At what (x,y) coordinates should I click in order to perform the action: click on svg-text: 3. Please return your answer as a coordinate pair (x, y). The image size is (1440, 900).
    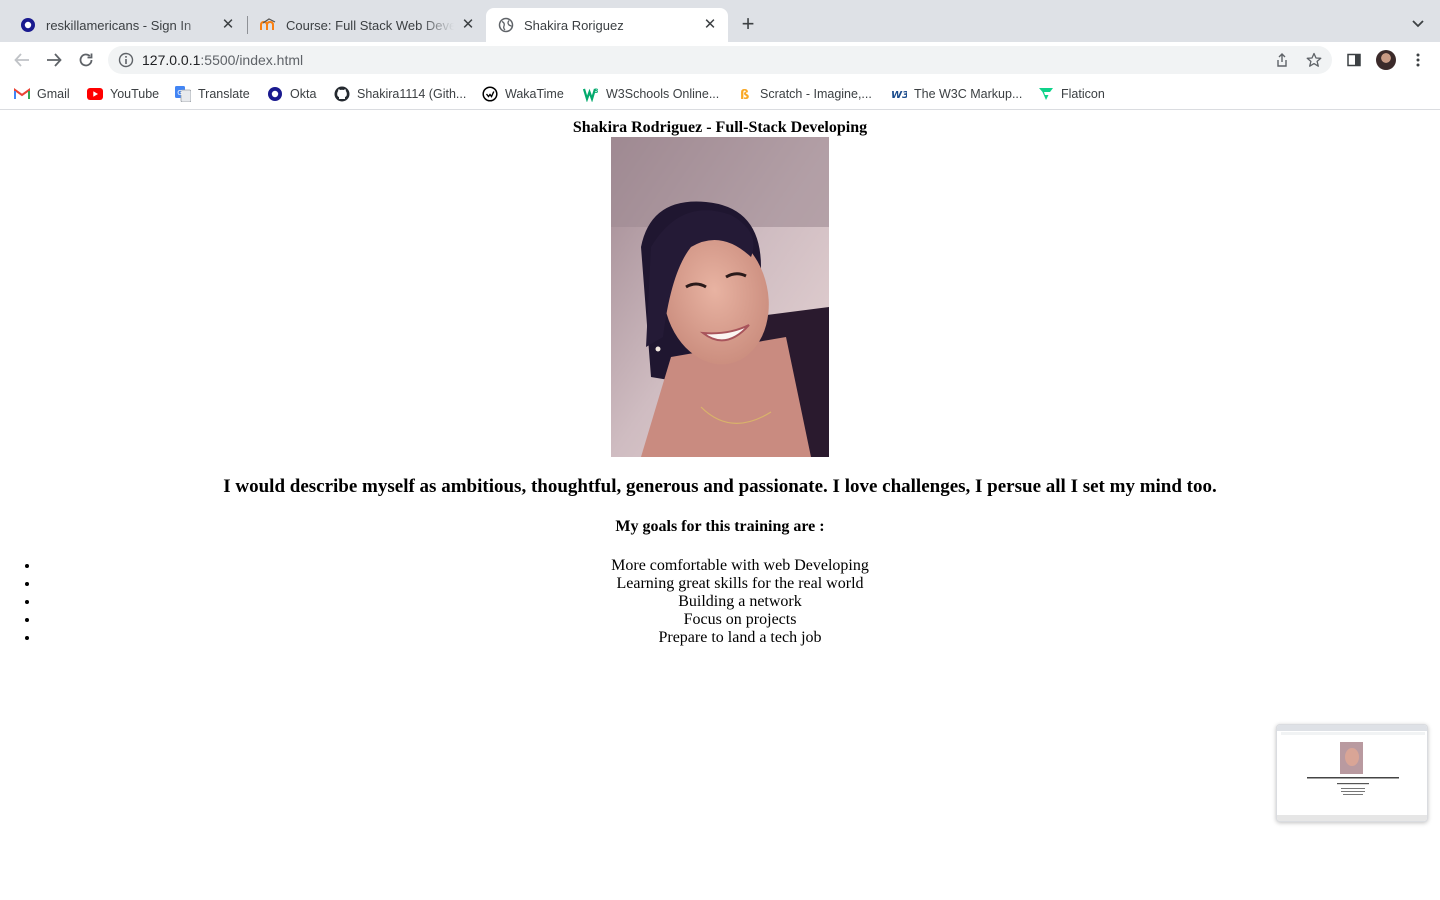
    Looking at the image, I should click on (596, 91).